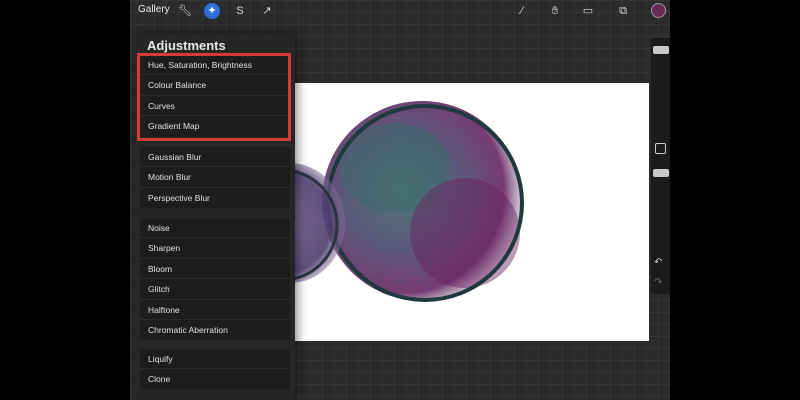  I want to click on menu-item-liquify: Liquify, so click(215, 359).